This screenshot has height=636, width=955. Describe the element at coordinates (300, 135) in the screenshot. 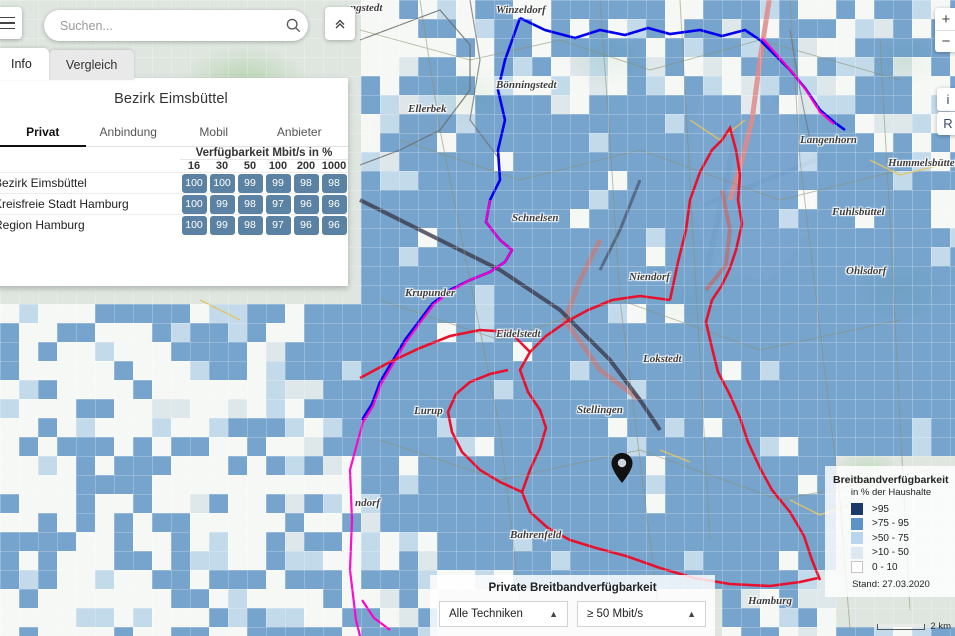

I see `subtab-anbieter: Anbieter` at that location.